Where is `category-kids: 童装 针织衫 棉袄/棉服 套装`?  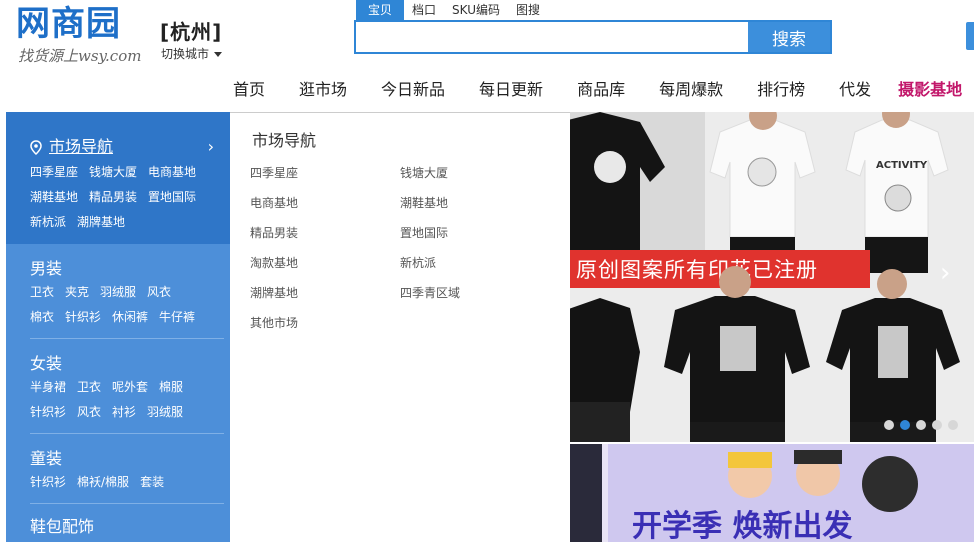 category-kids: 童装 针织衫 棉袄/棉服 套装 is located at coordinates (118, 464).